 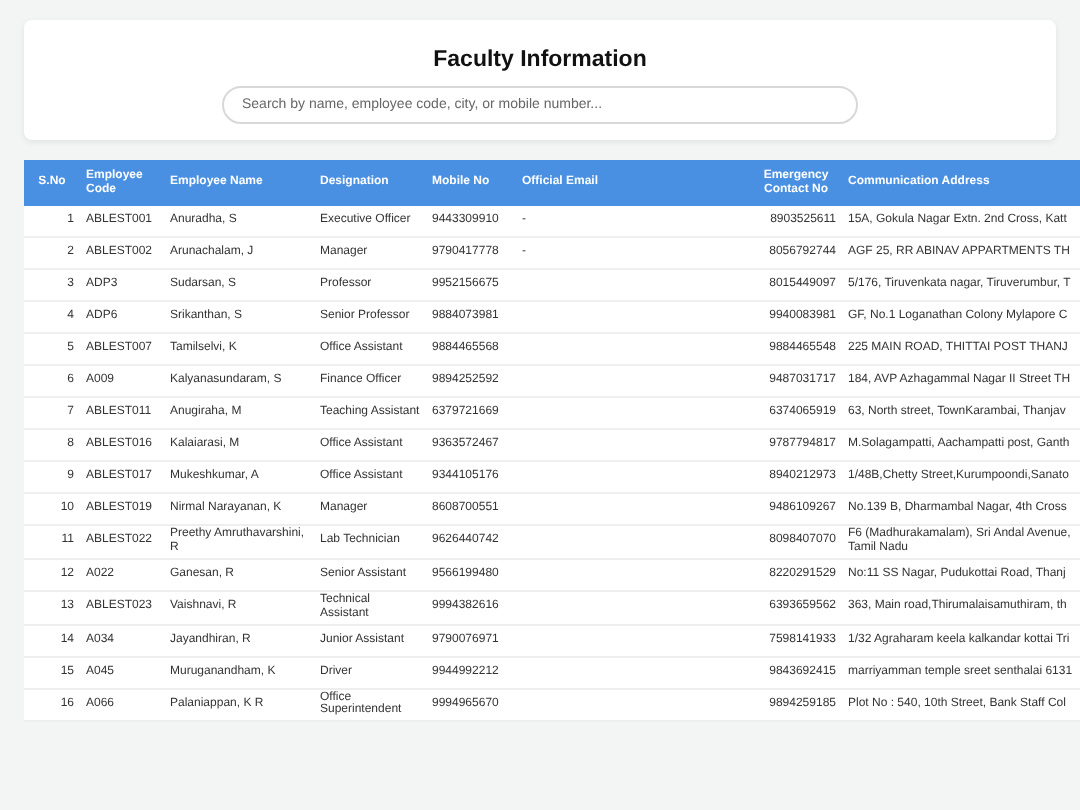 What do you see at coordinates (540, 60) in the screenshot?
I see `page-title: Faculty Information` at bounding box center [540, 60].